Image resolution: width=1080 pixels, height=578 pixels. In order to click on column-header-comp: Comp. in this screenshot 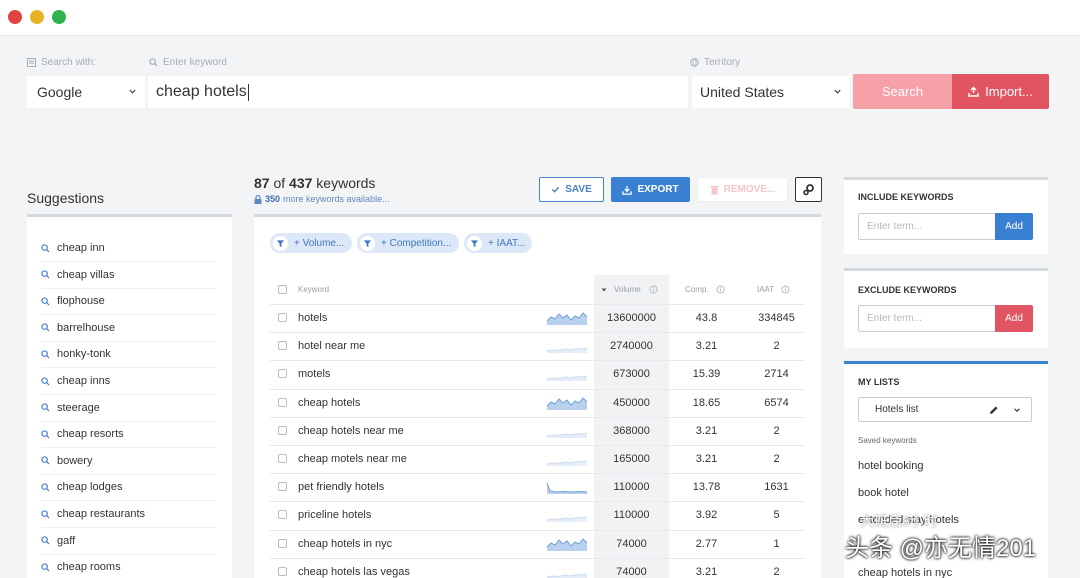, I will do `click(705, 289)`.